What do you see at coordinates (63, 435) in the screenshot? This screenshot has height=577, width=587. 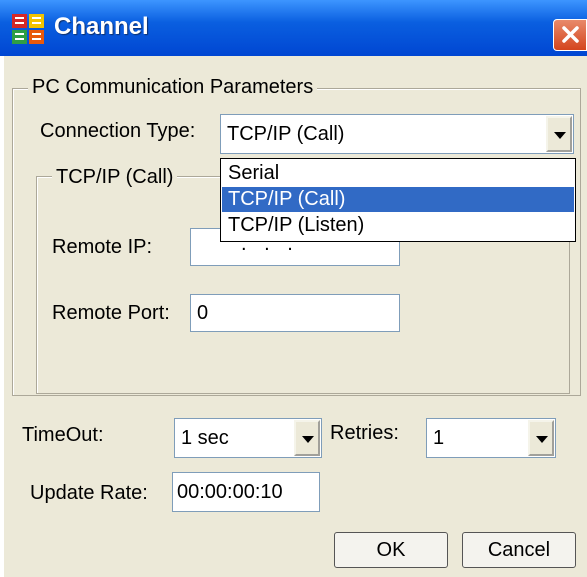 I see `timeout-label: TimeOut:` at bounding box center [63, 435].